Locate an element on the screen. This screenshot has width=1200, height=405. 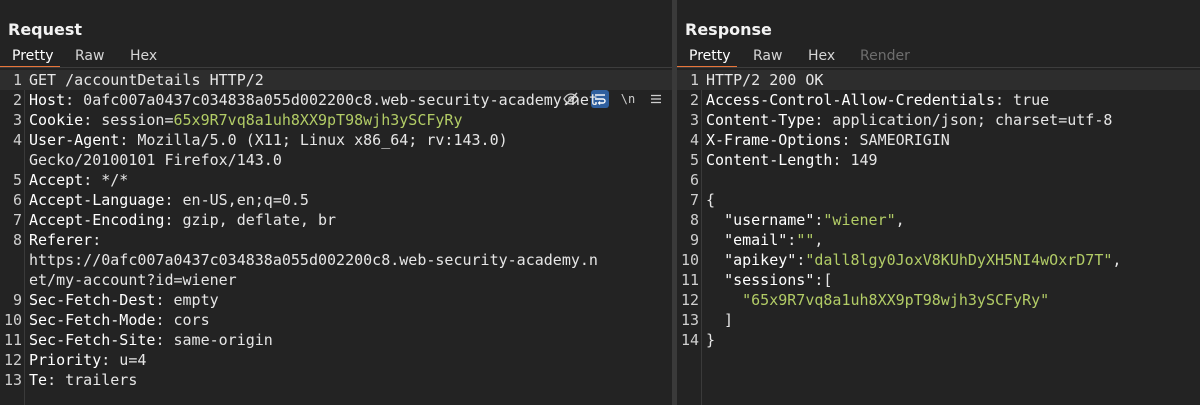
header-value: gzip, deflate, br is located at coordinates (255, 220).